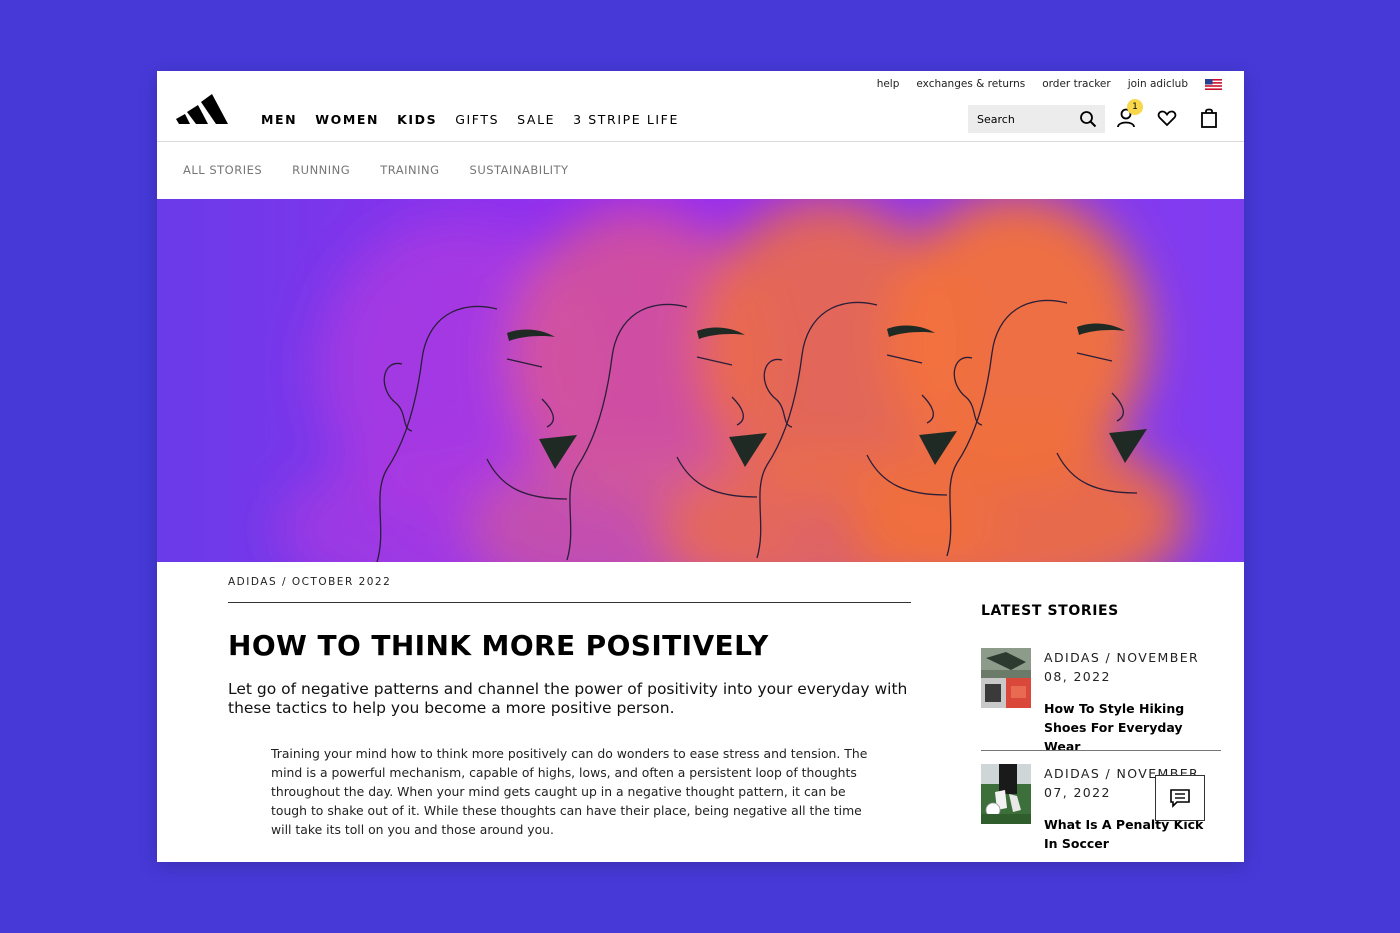 This screenshot has width=1400, height=933. Describe the element at coordinates (1023, 119) in the screenshot. I see `search-input` at that location.